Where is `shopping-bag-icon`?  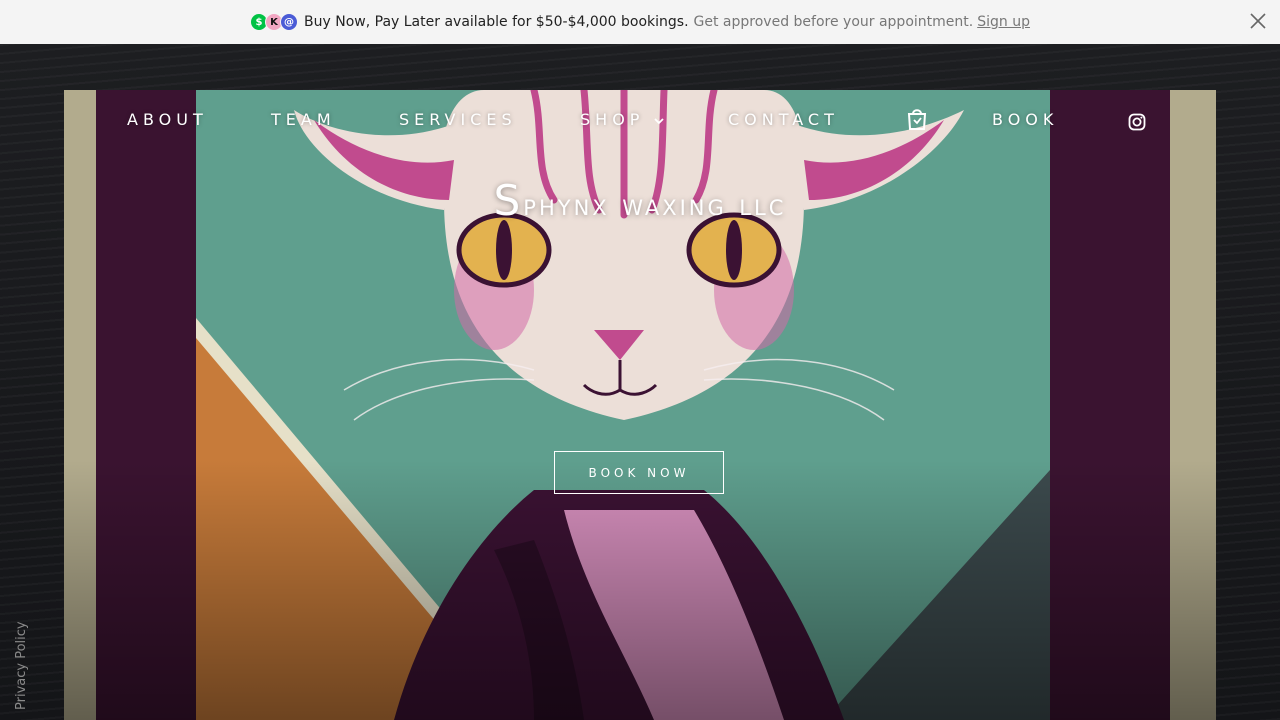
shopping-bag-icon is located at coordinates (917, 119).